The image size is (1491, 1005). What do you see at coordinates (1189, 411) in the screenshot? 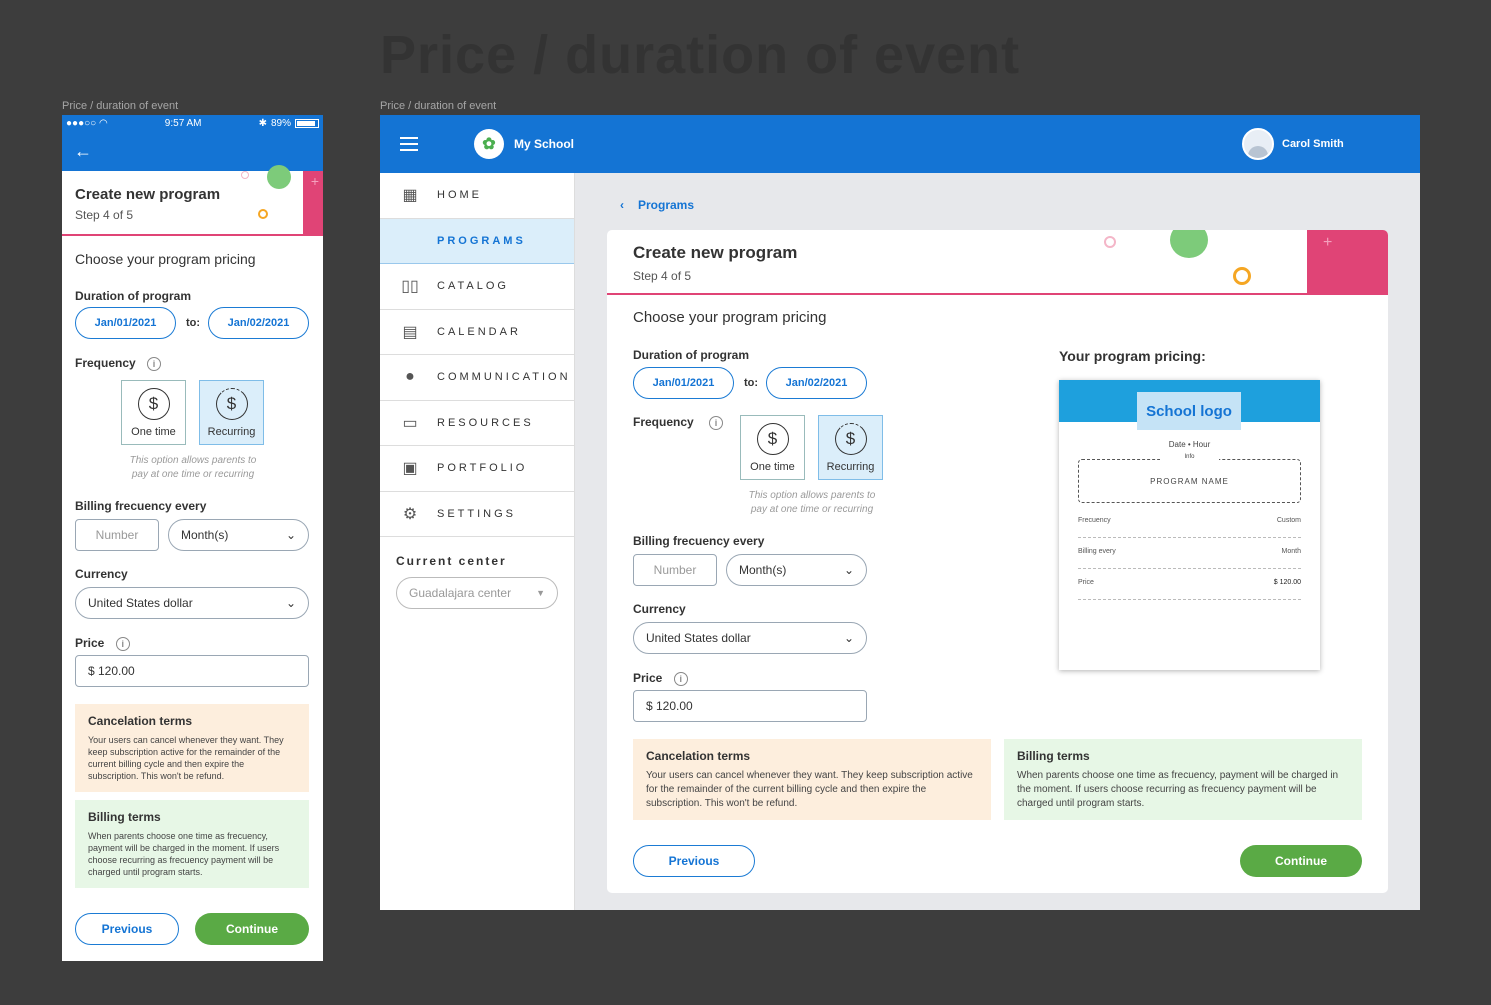
I see `school-logo-placeholder: School logo` at bounding box center [1189, 411].